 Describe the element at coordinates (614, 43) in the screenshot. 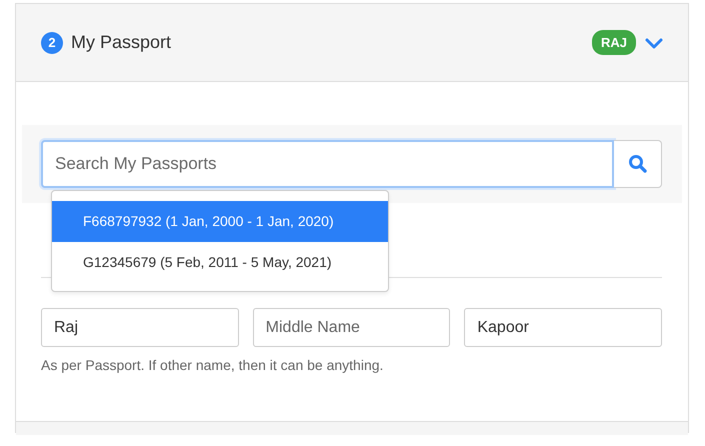

I see `name-tag: RAJ` at that location.